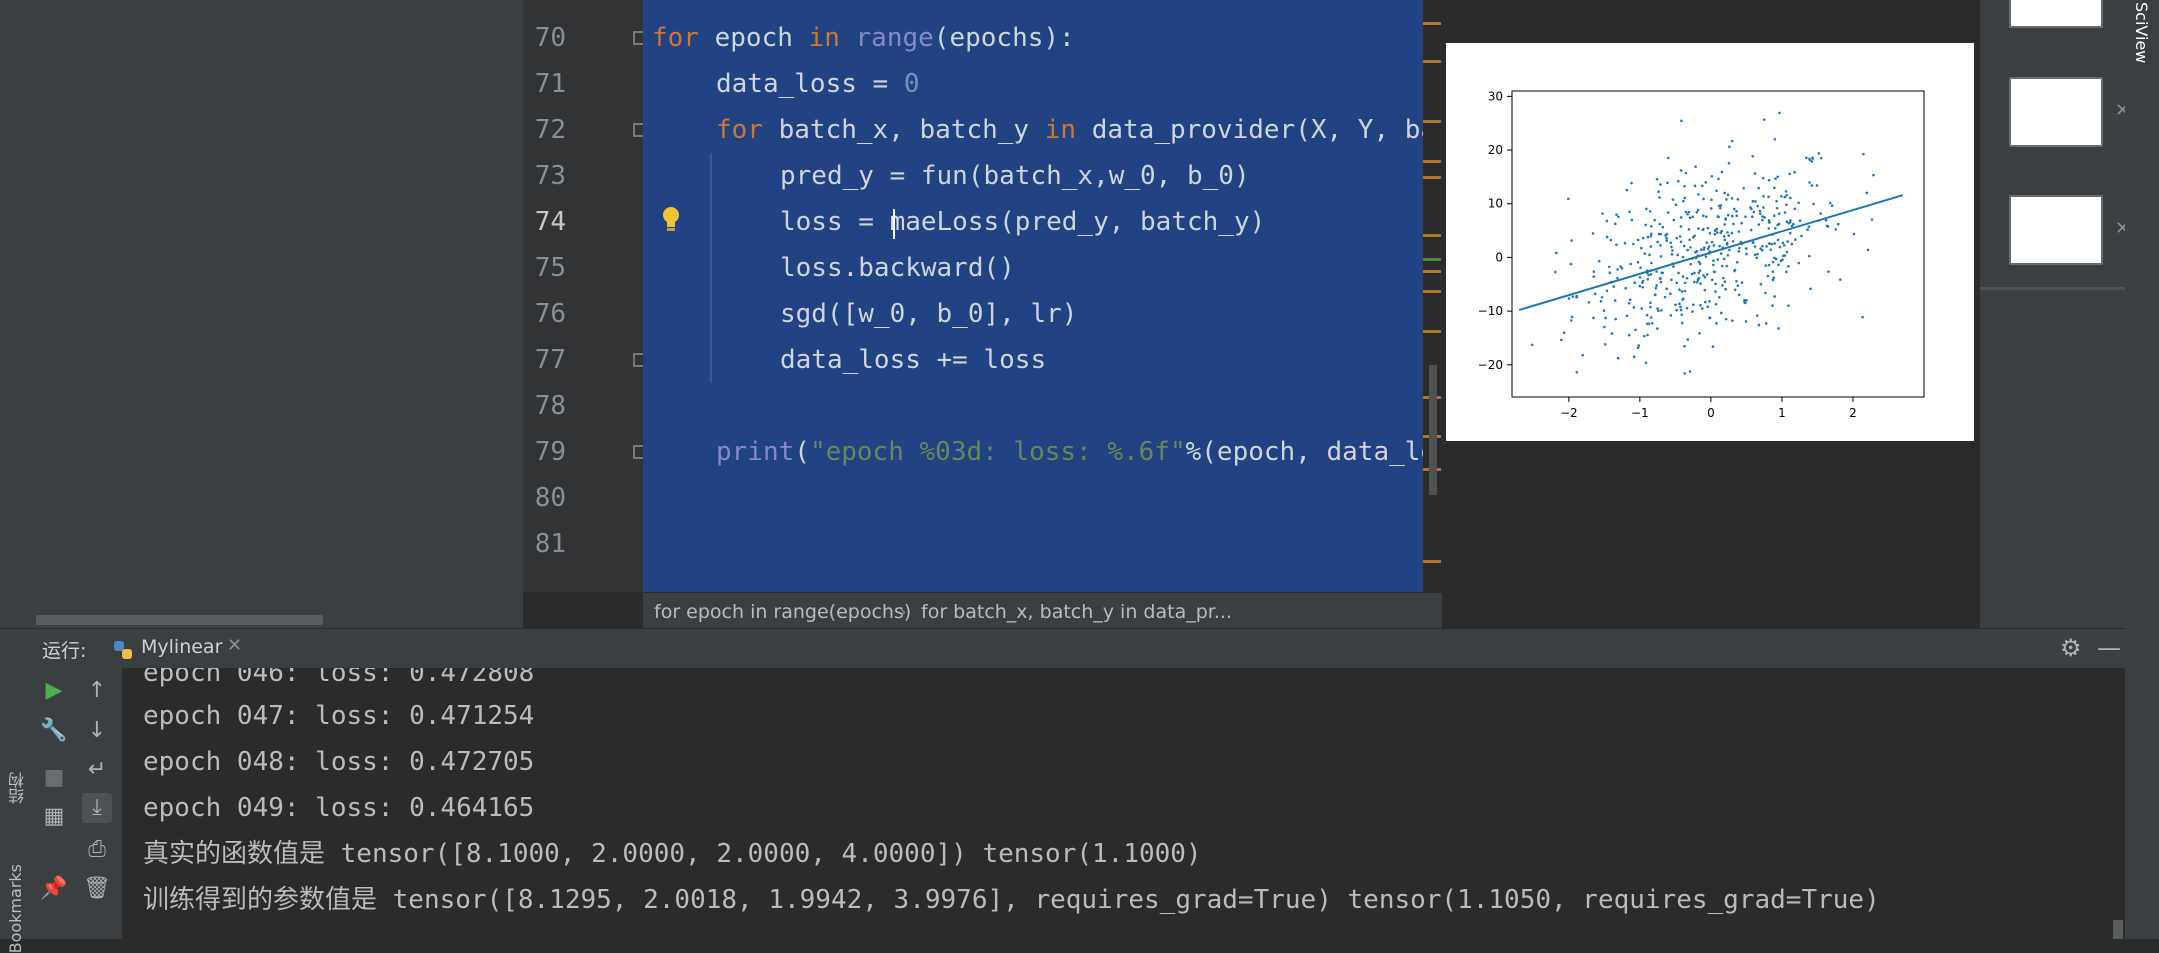 The image size is (2159, 953). Describe the element at coordinates (181, 647) in the screenshot. I see `run-tab-label: Mylinear` at that location.